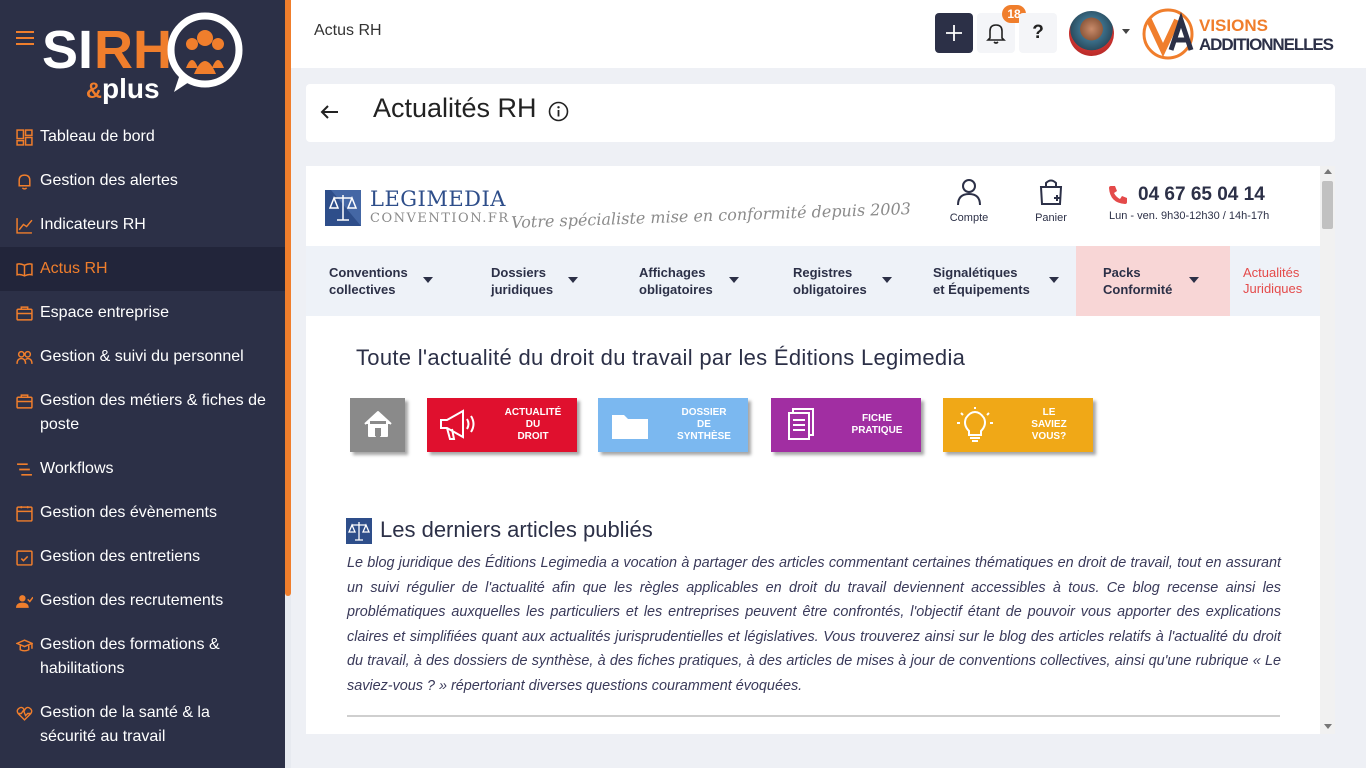 This screenshot has width=1366, height=768. What do you see at coordinates (704, 412) in the screenshot?
I see `tile-label: DOSSIER` at bounding box center [704, 412].